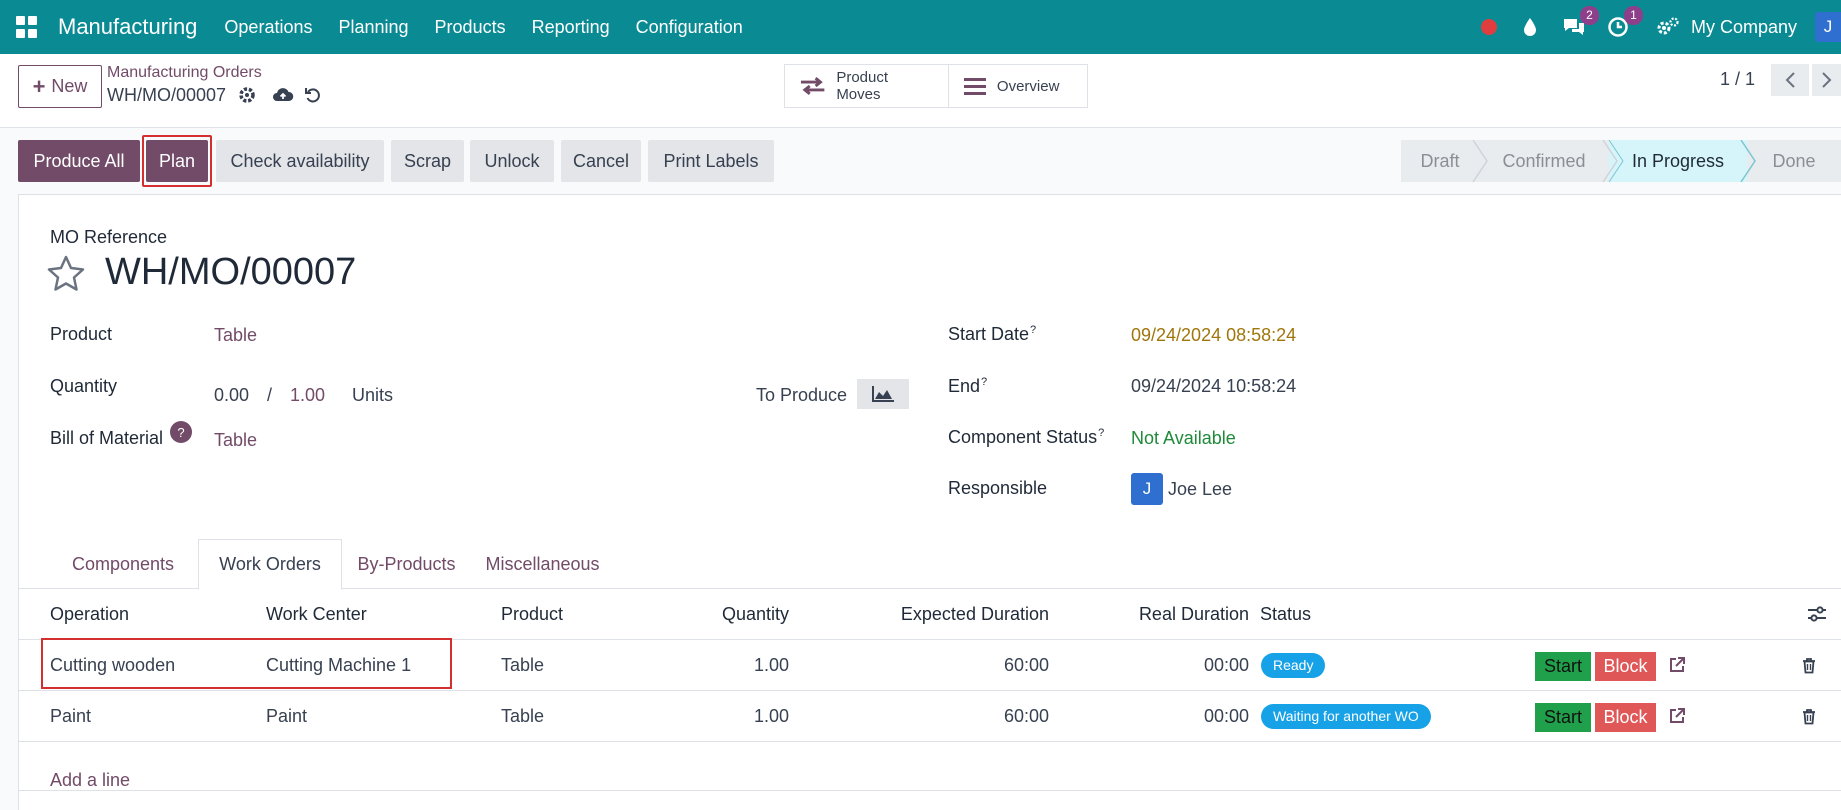  Describe the element at coordinates (1530, 27) in the screenshot. I see `droplet-icon` at that location.